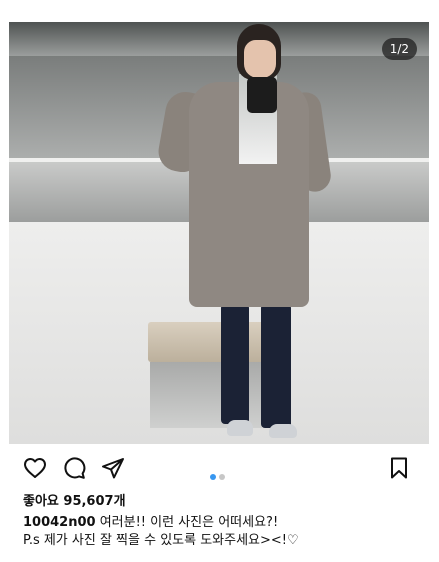 This screenshot has height=562, width=439. I want to click on heart-icon, so click(35, 468).